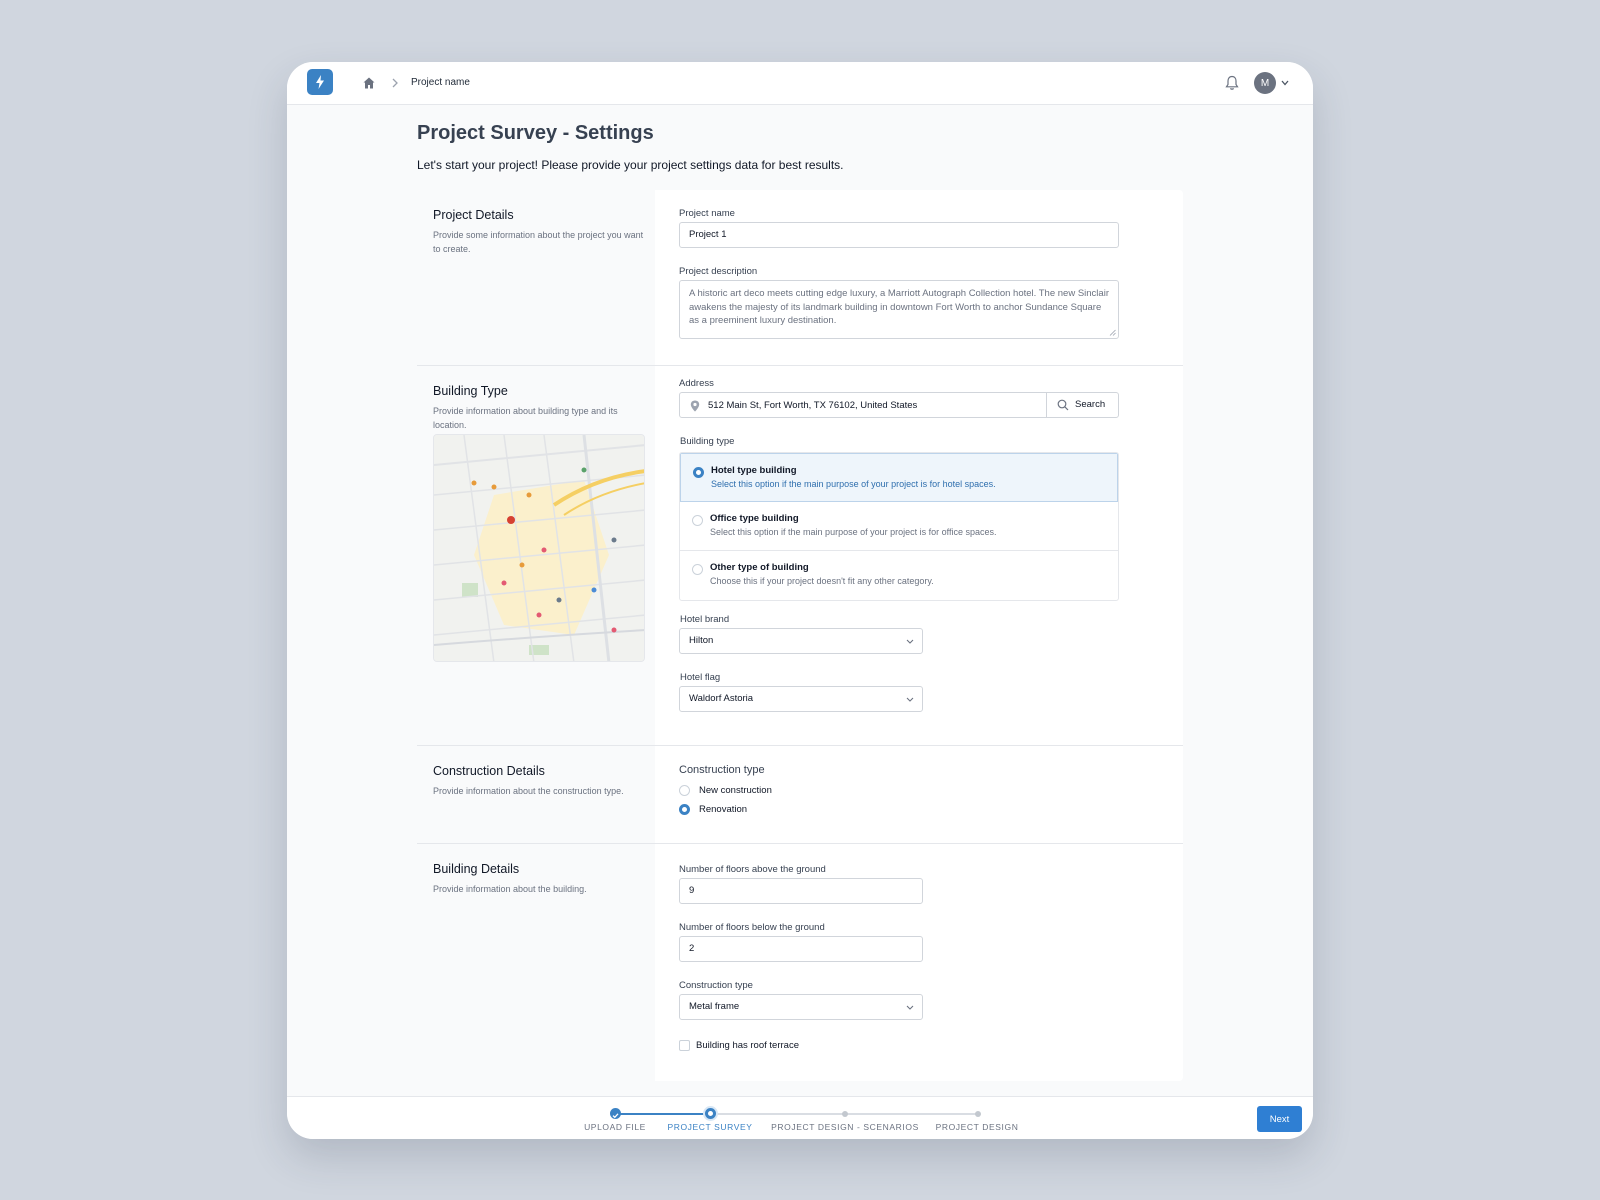 The width and height of the screenshot is (1600, 1200). Describe the element at coordinates (845, 1127) in the screenshot. I see `step-project-design-scenarios: PROJECT DESIGN - SCENARIOS` at that location.